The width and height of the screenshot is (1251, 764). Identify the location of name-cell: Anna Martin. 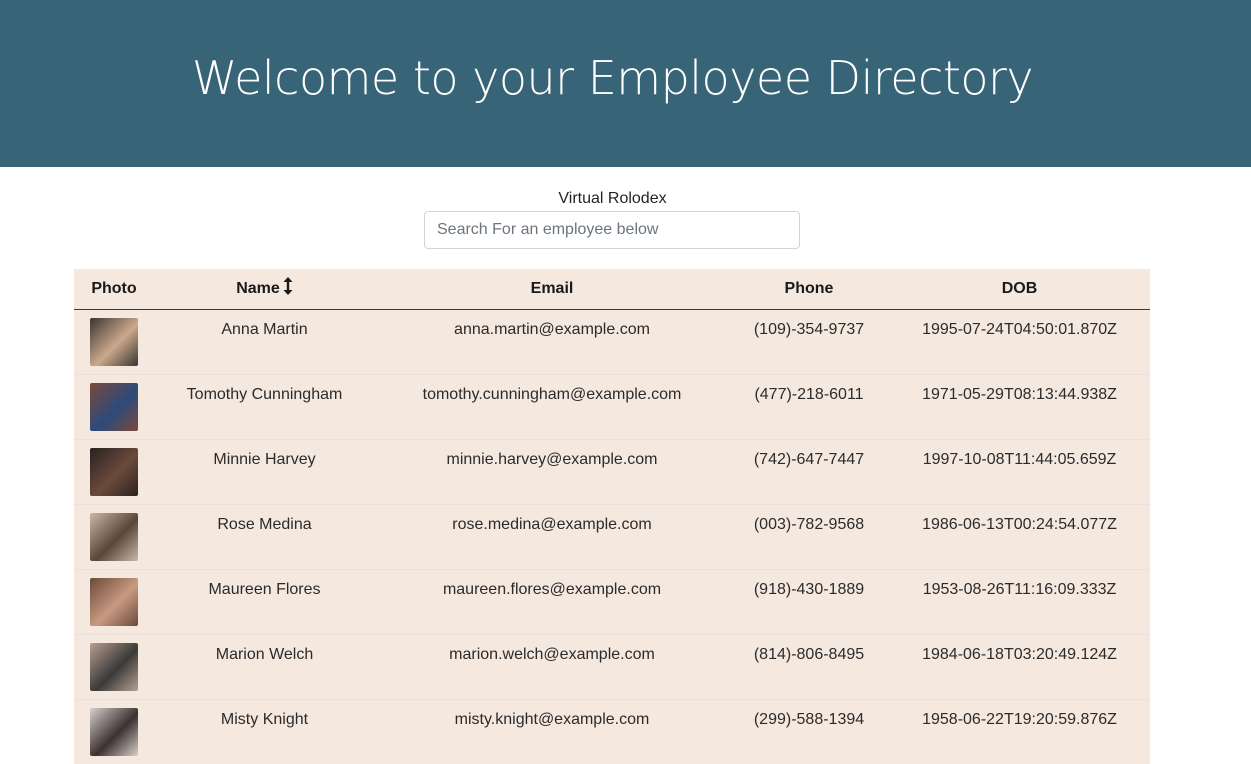
(264, 329).